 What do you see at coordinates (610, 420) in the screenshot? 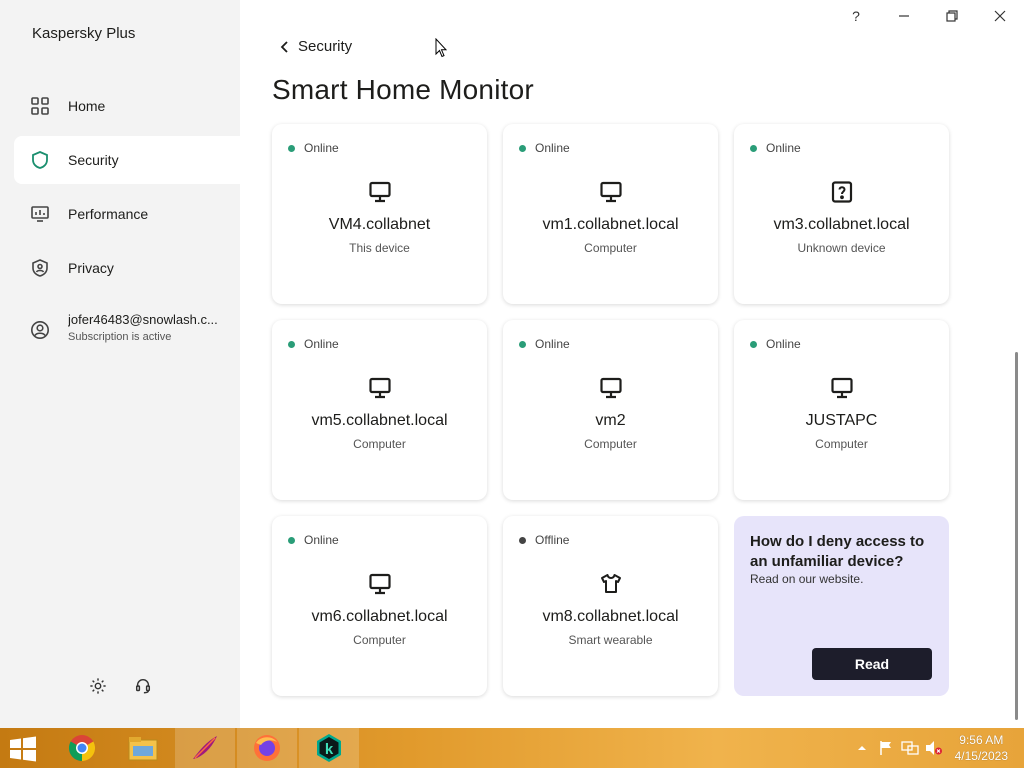
I see `device-name: vm2` at bounding box center [610, 420].